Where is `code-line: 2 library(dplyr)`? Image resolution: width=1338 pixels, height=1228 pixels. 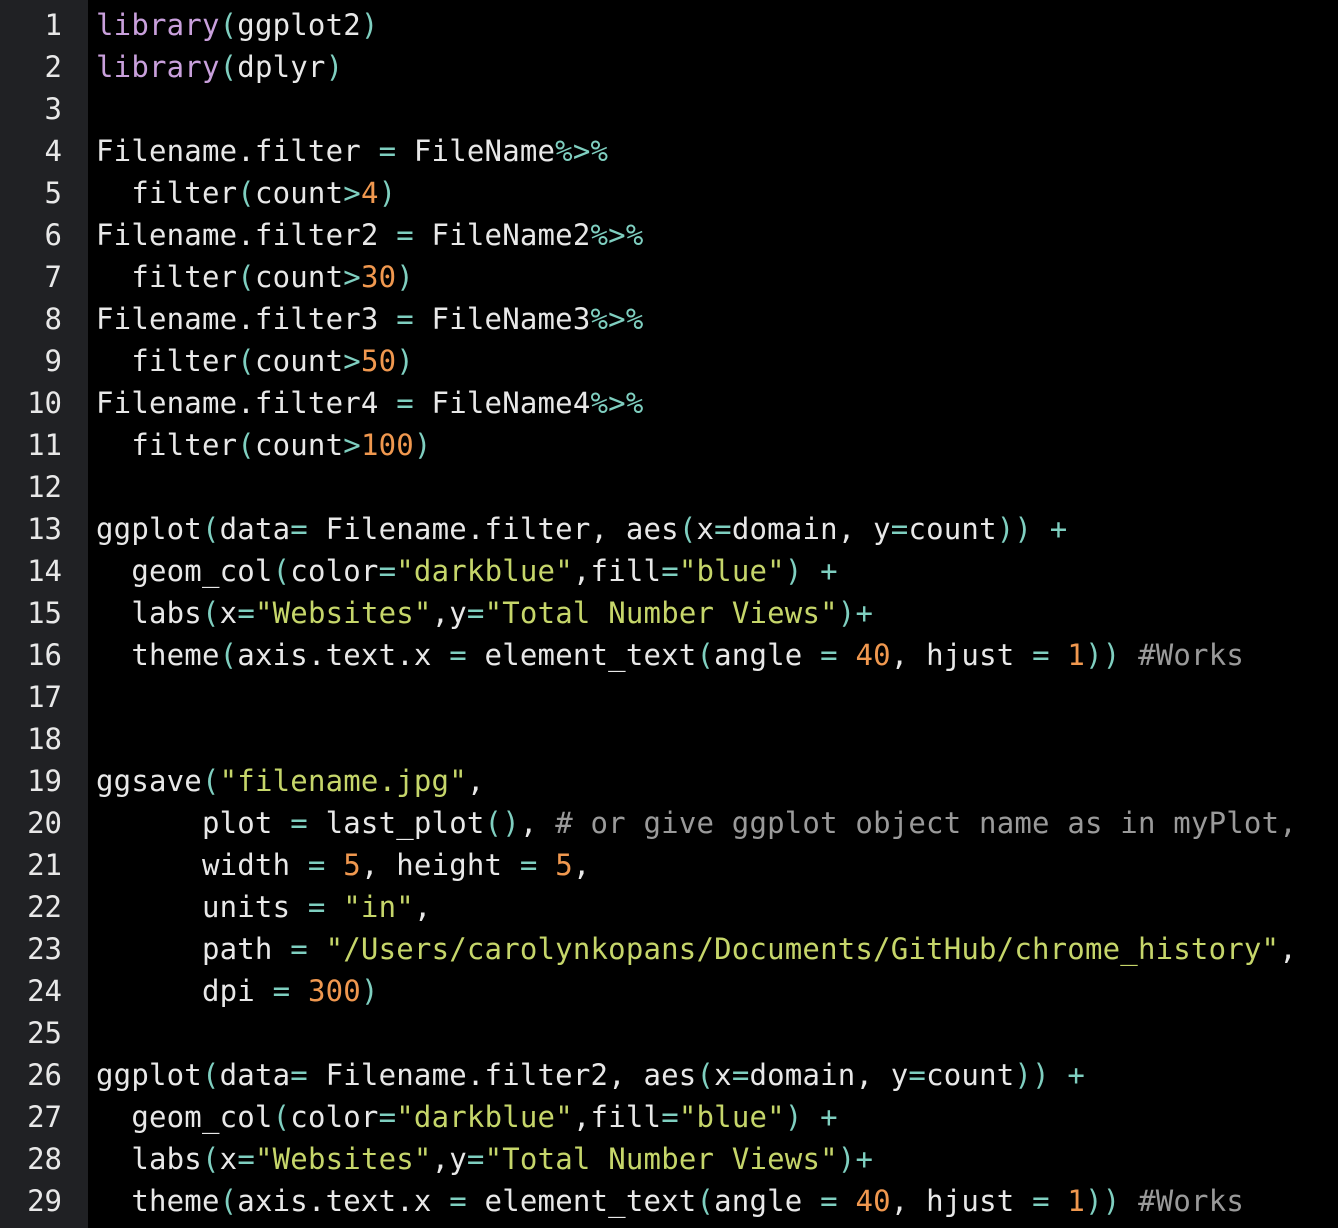 code-line: 2 library(dplyr) is located at coordinates (669, 67).